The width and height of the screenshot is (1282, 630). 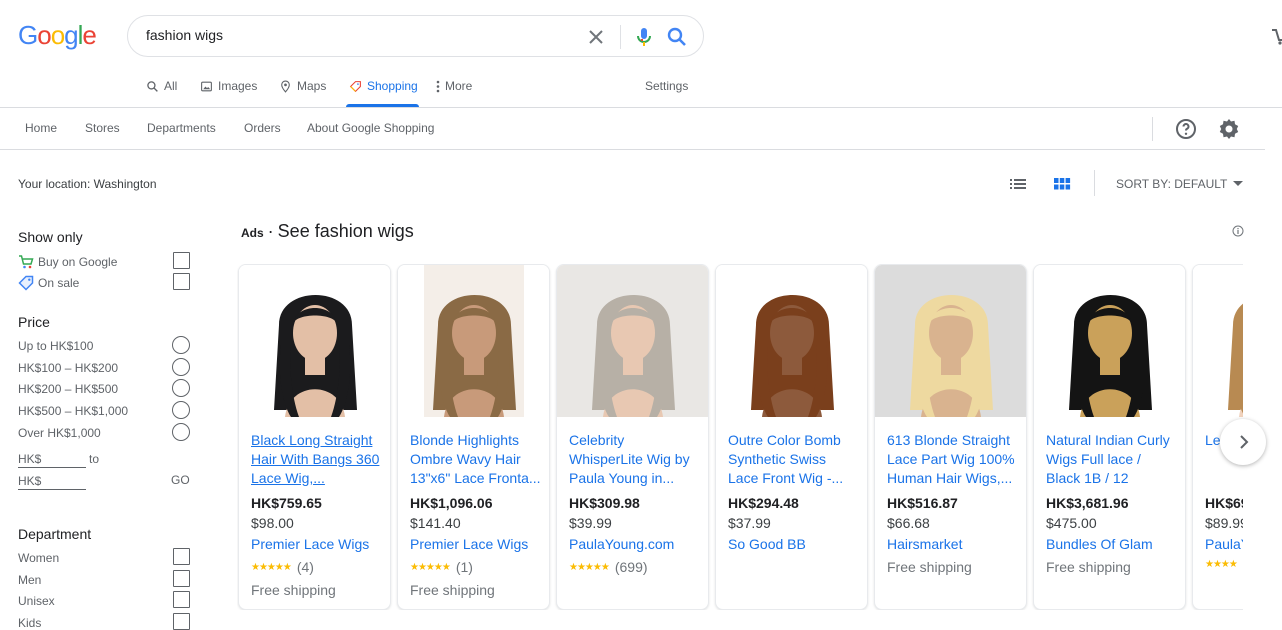 I want to click on product-seller: So Good BB, so click(x=767, y=544).